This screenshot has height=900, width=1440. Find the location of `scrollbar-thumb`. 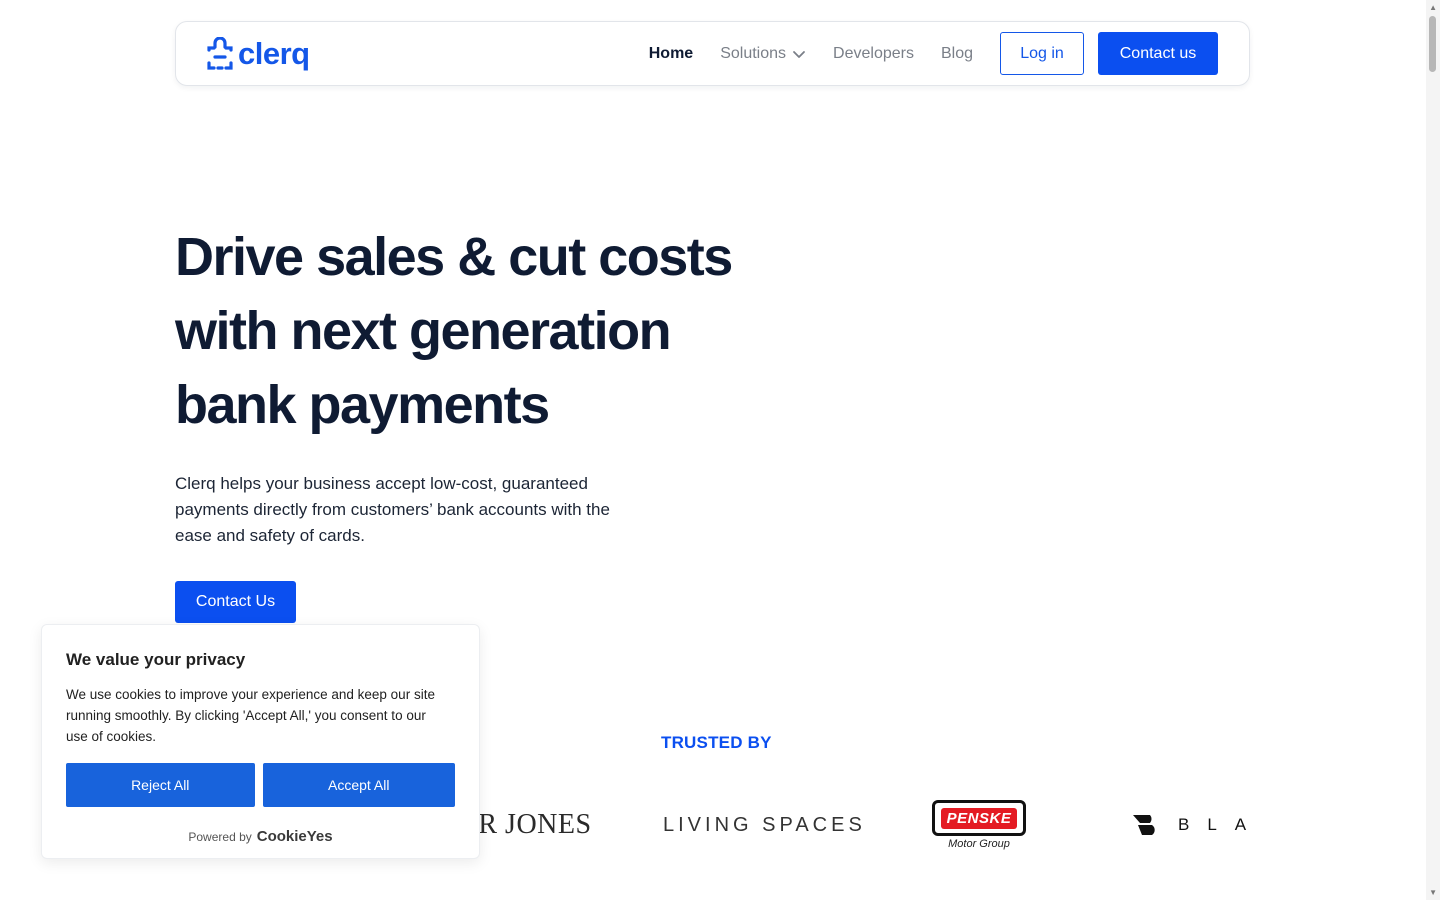

scrollbar-thumb is located at coordinates (1432, 44).